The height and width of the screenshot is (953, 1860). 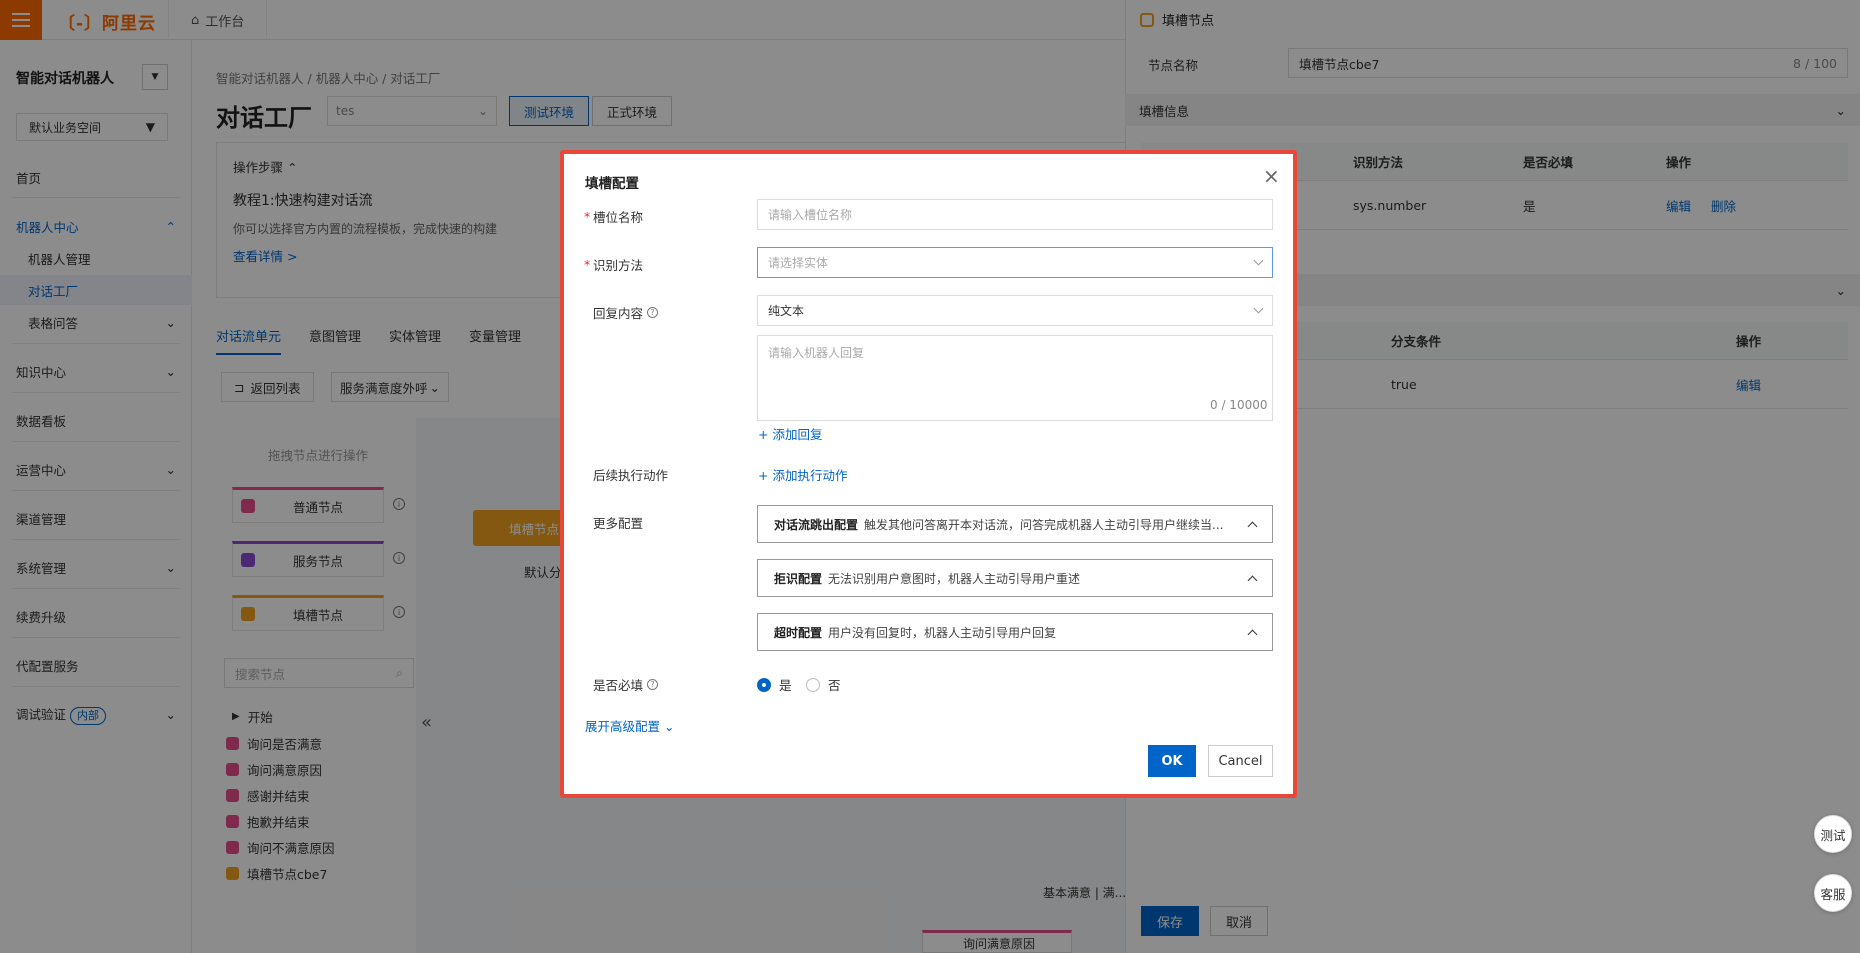 I want to click on add-action-link: + 添加执行动作, so click(x=802, y=474).